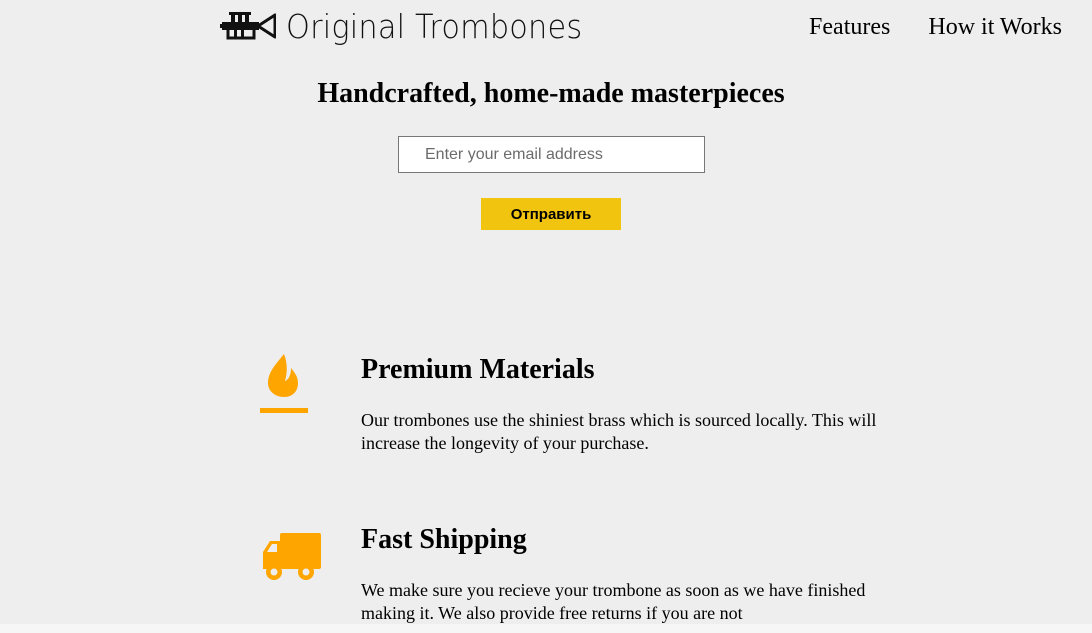  What do you see at coordinates (546, 628) in the screenshot?
I see `horizontal-scrollbar-track` at bounding box center [546, 628].